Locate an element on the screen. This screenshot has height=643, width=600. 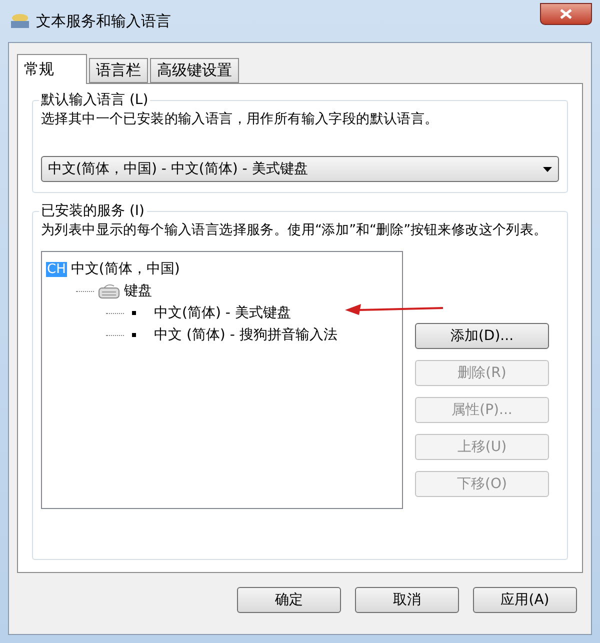
dialog-button: 确定 is located at coordinates (289, 600).